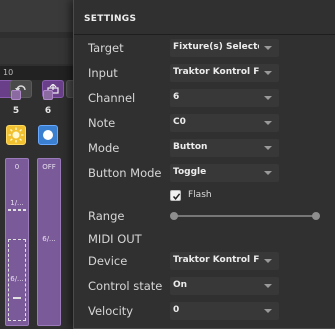 Image resolution: width=335 pixels, height=329 pixels. I want to click on range-slider, so click(245, 216).